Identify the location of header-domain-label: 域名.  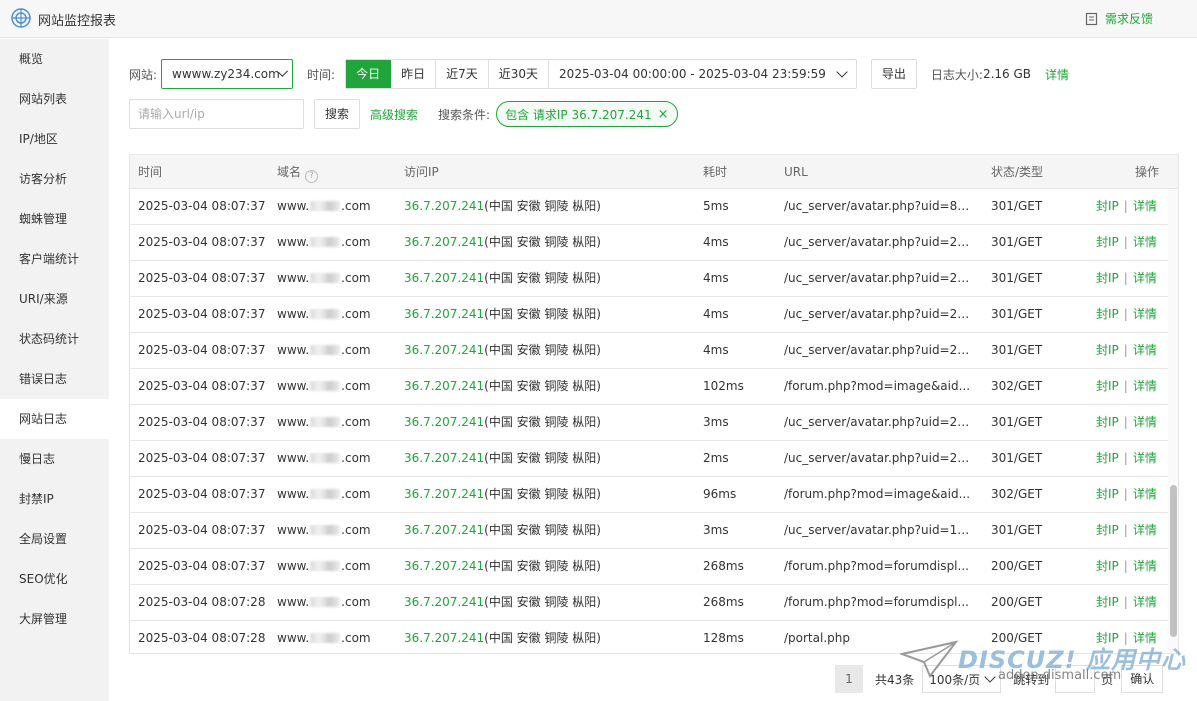
(289, 172).